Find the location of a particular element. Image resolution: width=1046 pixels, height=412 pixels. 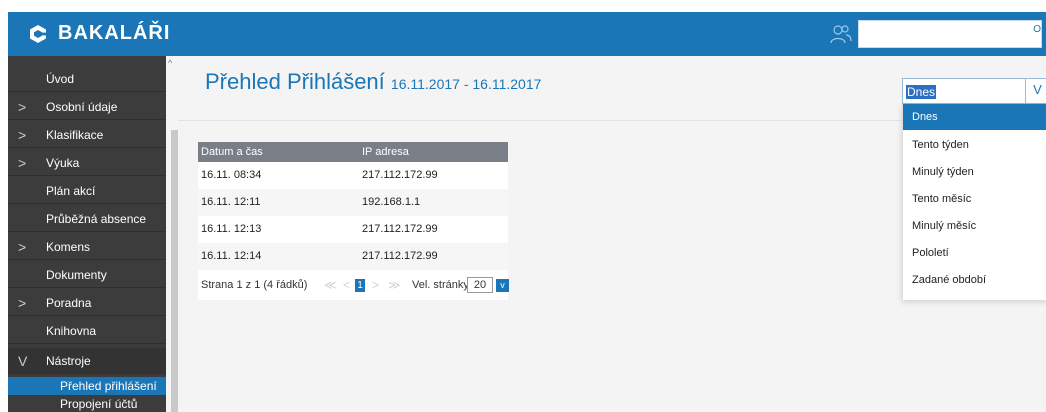

sidebar-item-label: Plán akcí is located at coordinates (71, 191).